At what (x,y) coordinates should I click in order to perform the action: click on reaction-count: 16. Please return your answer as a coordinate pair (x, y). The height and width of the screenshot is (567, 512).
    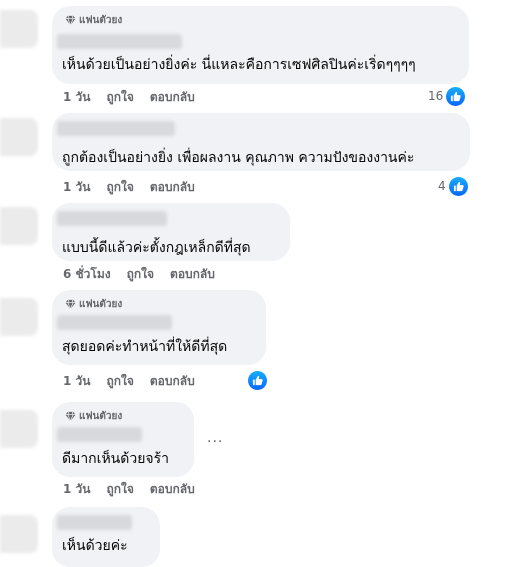
    Looking at the image, I should click on (447, 96).